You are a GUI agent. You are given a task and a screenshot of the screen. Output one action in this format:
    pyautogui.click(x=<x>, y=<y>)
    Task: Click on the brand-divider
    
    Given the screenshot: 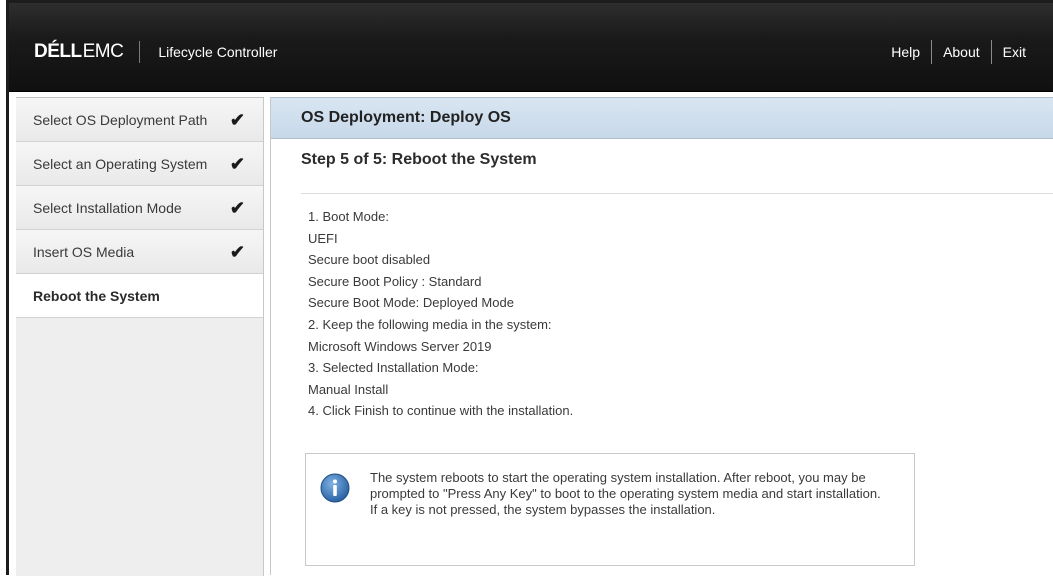 What is the action you would take?
    pyautogui.click(x=140, y=52)
    